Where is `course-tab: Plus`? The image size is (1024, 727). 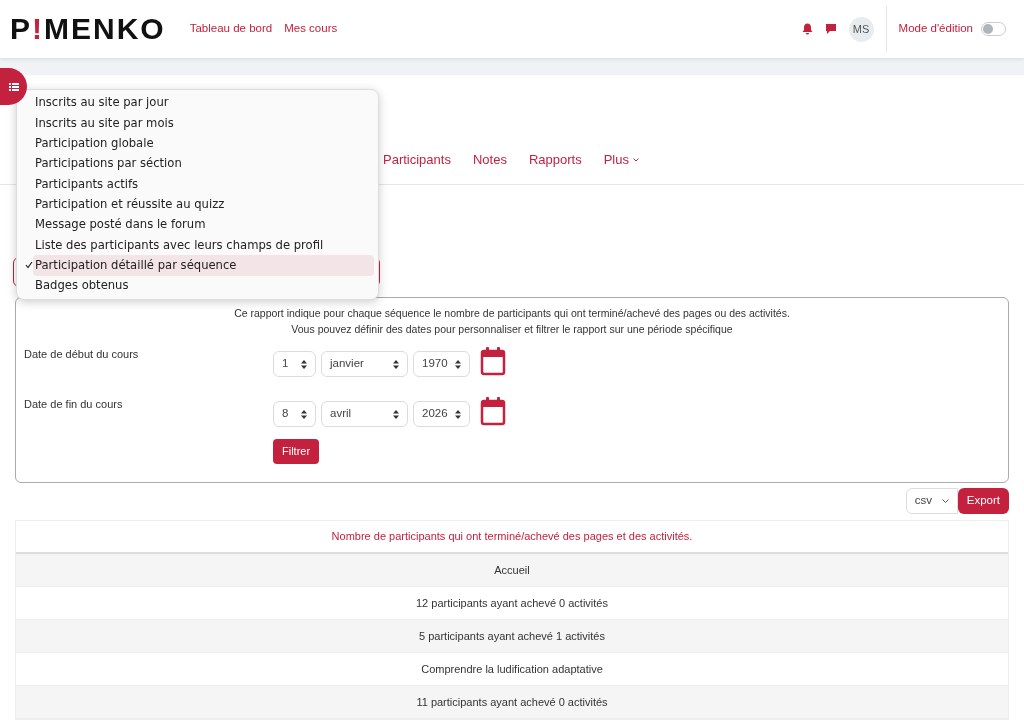
course-tab: Plus is located at coordinates (621, 164).